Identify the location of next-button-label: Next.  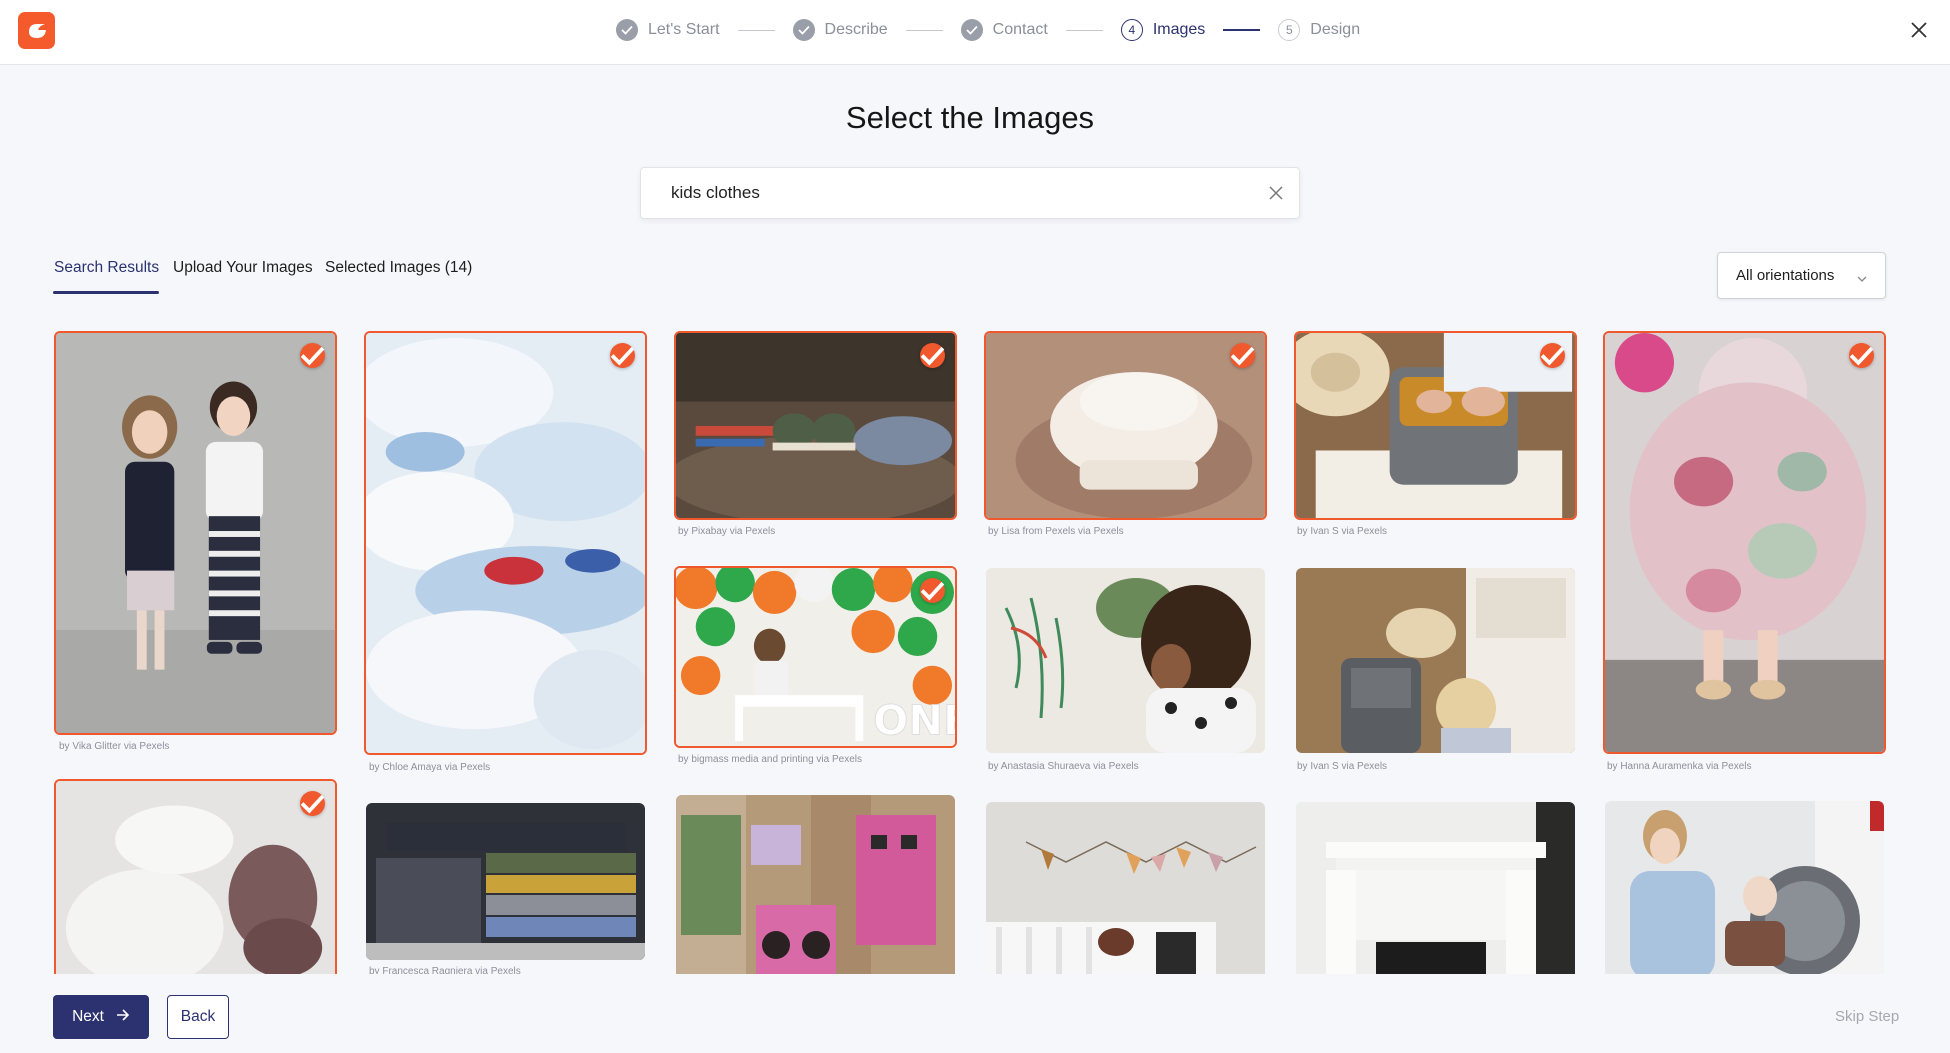
(88, 1016).